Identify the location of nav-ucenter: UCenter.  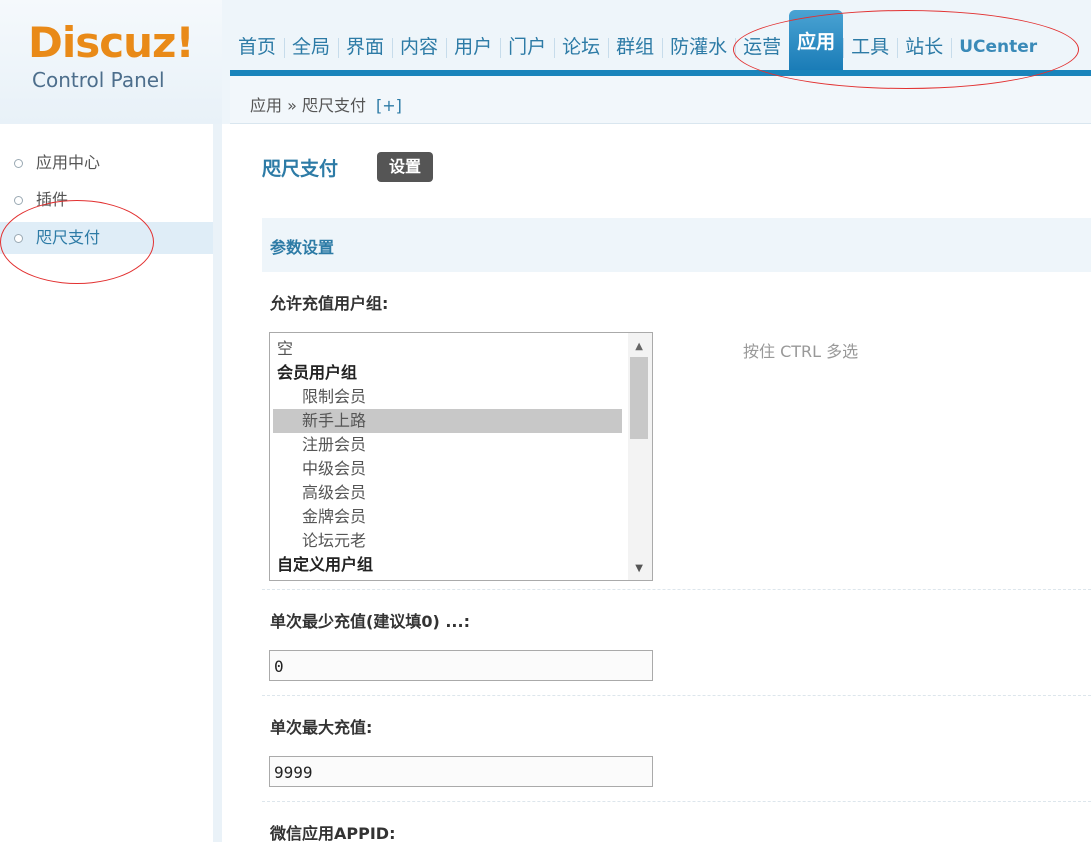
(998, 47).